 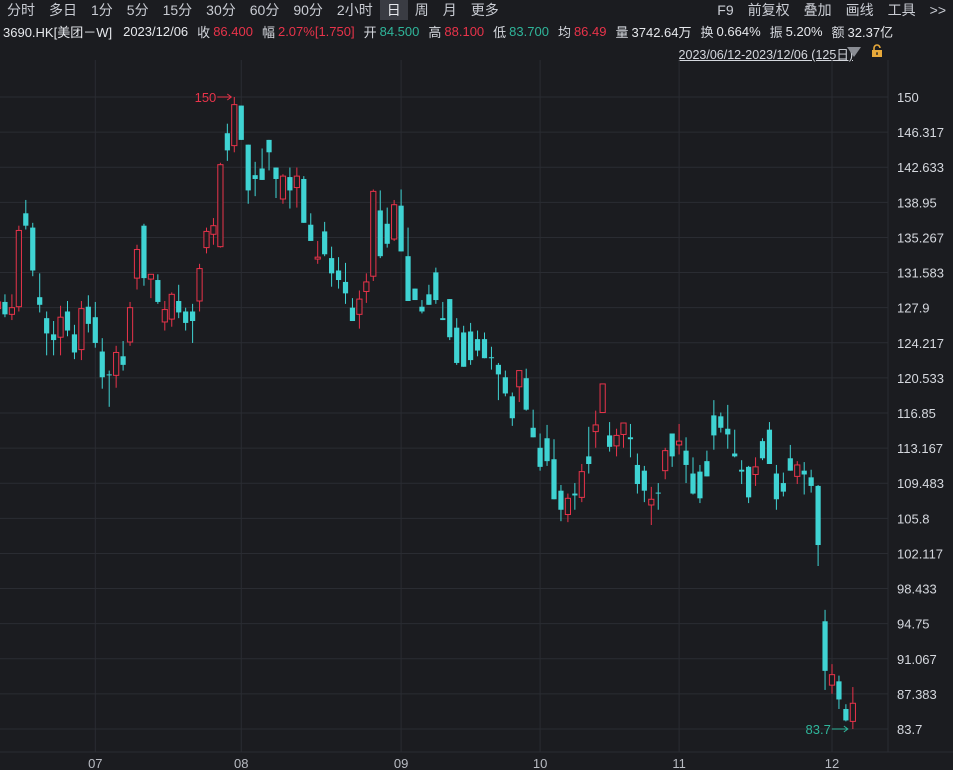 What do you see at coordinates (913, 624) in the screenshot?
I see `y-tick-label: 94.75` at bounding box center [913, 624].